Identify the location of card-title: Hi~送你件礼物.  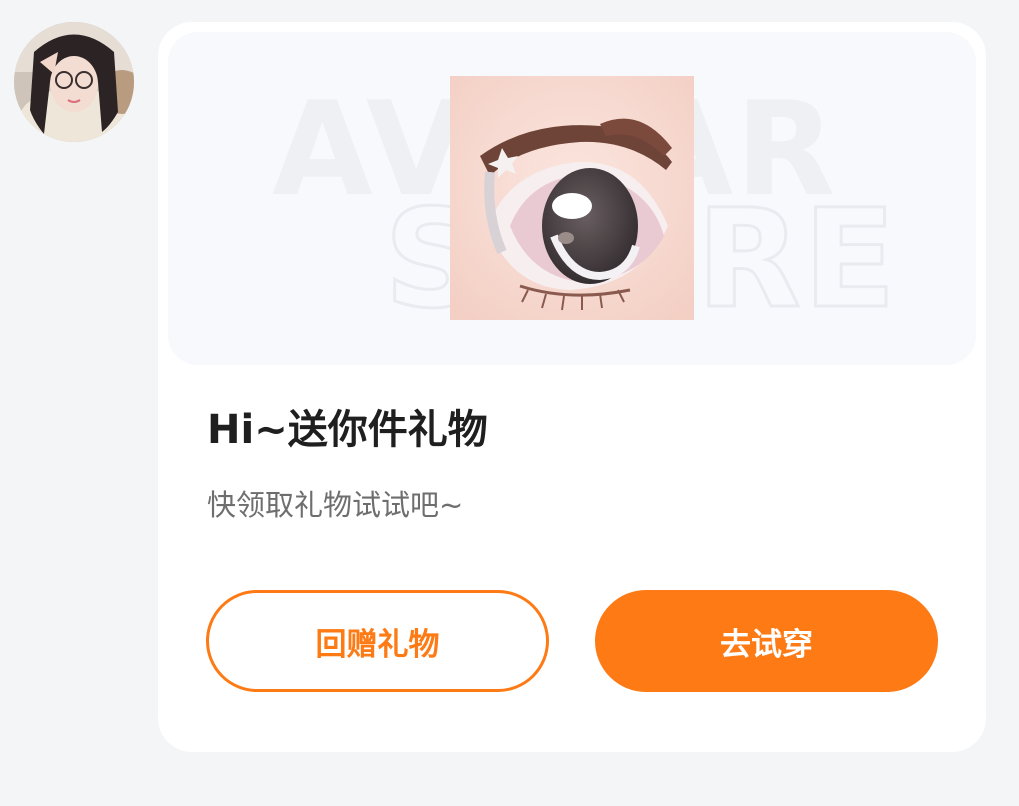
(347, 430).